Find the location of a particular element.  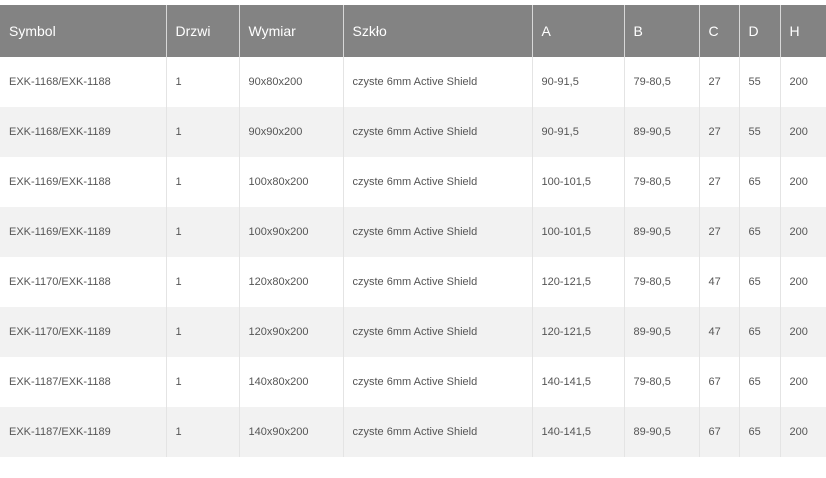

cell-wymiar: 120x90x200 is located at coordinates (291, 332).